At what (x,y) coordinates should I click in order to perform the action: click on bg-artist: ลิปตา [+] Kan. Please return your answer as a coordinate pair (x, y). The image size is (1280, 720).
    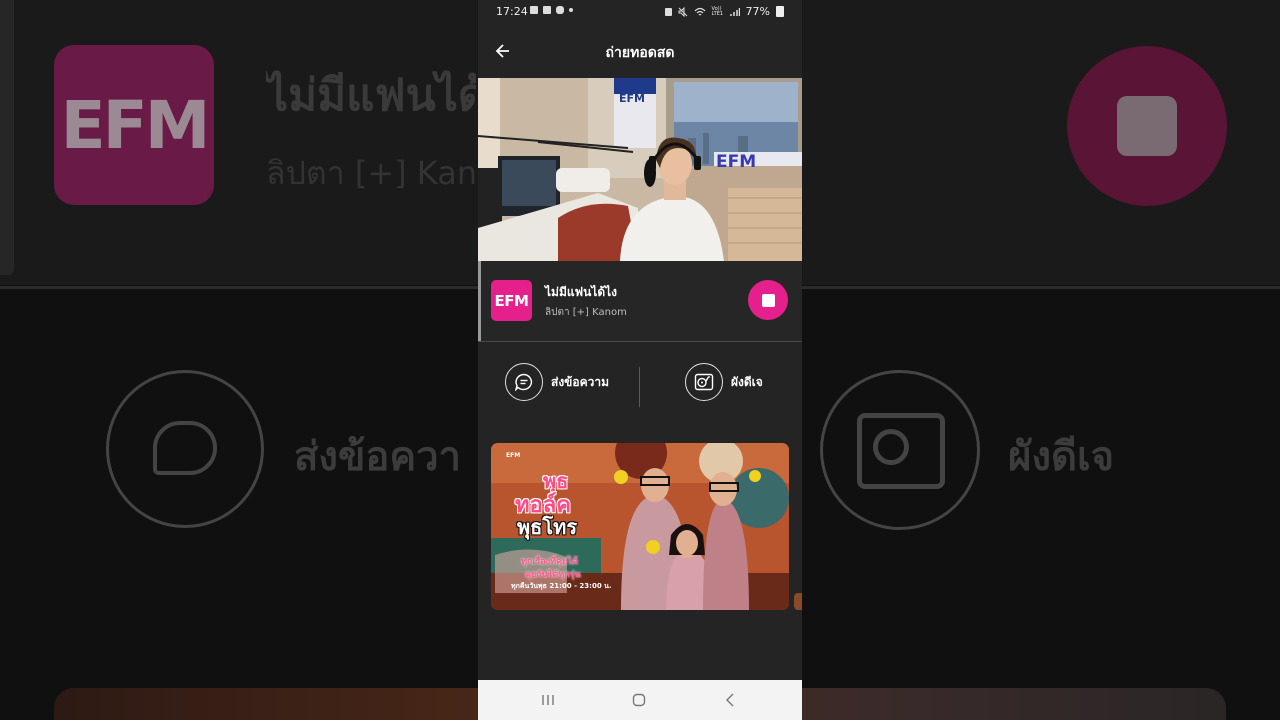
    Looking at the image, I should click on (372, 173).